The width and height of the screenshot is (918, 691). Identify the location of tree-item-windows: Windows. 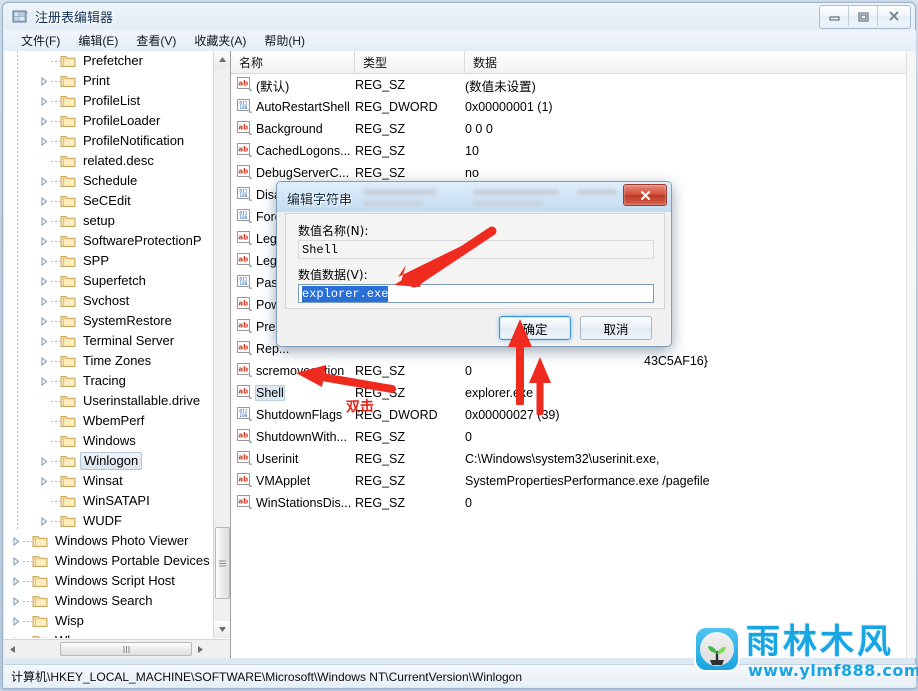
(109, 441).